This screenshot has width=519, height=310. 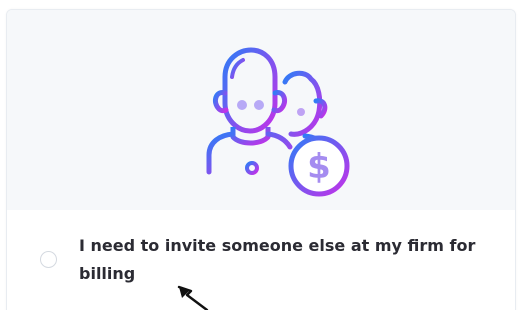 What do you see at coordinates (48, 259) in the screenshot?
I see `option-radio` at bounding box center [48, 259].